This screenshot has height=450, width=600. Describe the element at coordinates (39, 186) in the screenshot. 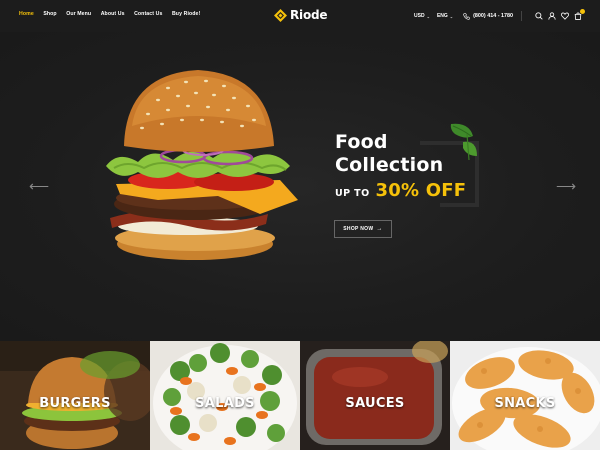

I see `arrow-left-icon: ⟵` at that location.